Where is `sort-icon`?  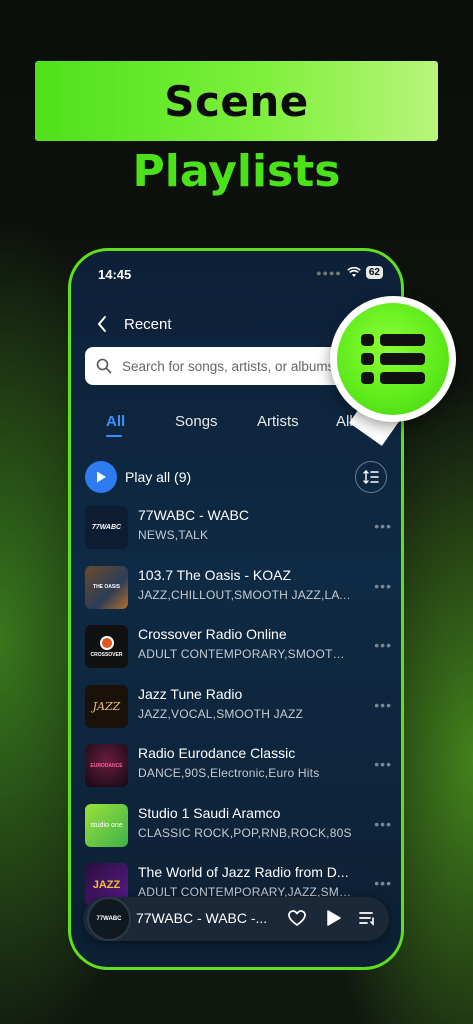
sort-icon is located at coordinates (371, 477).